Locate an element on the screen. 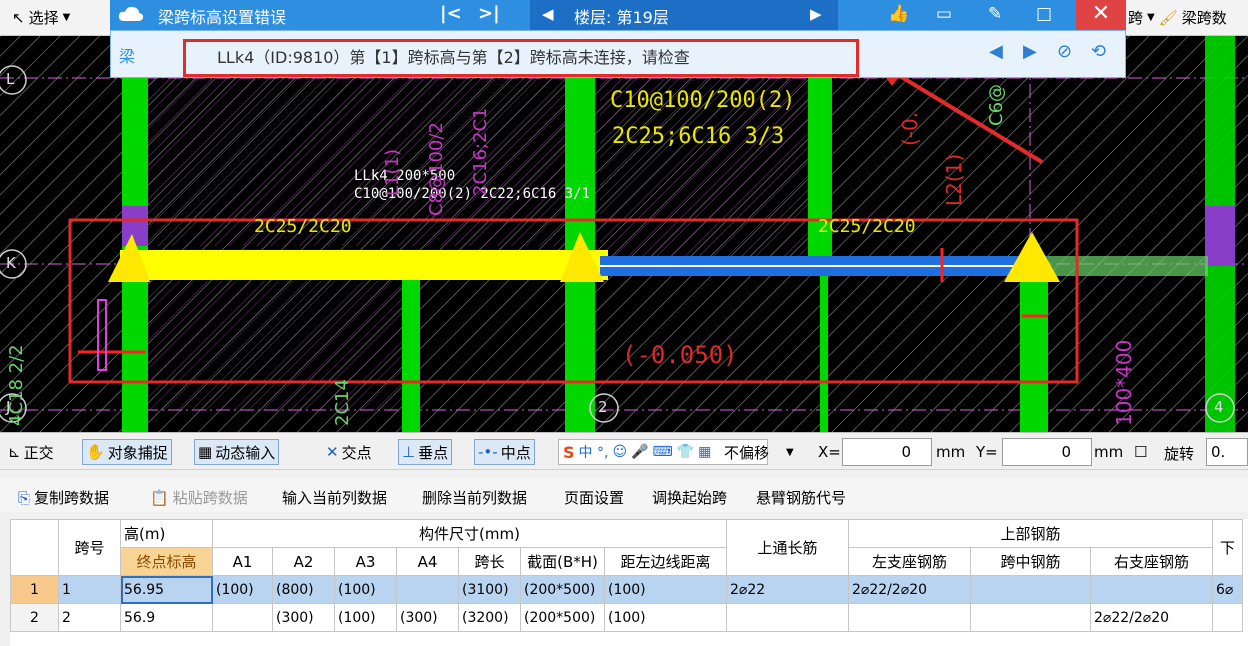 The image size is (1248, 646). cell-end-elevation: 56.95 is located at coordinates (166, 589).